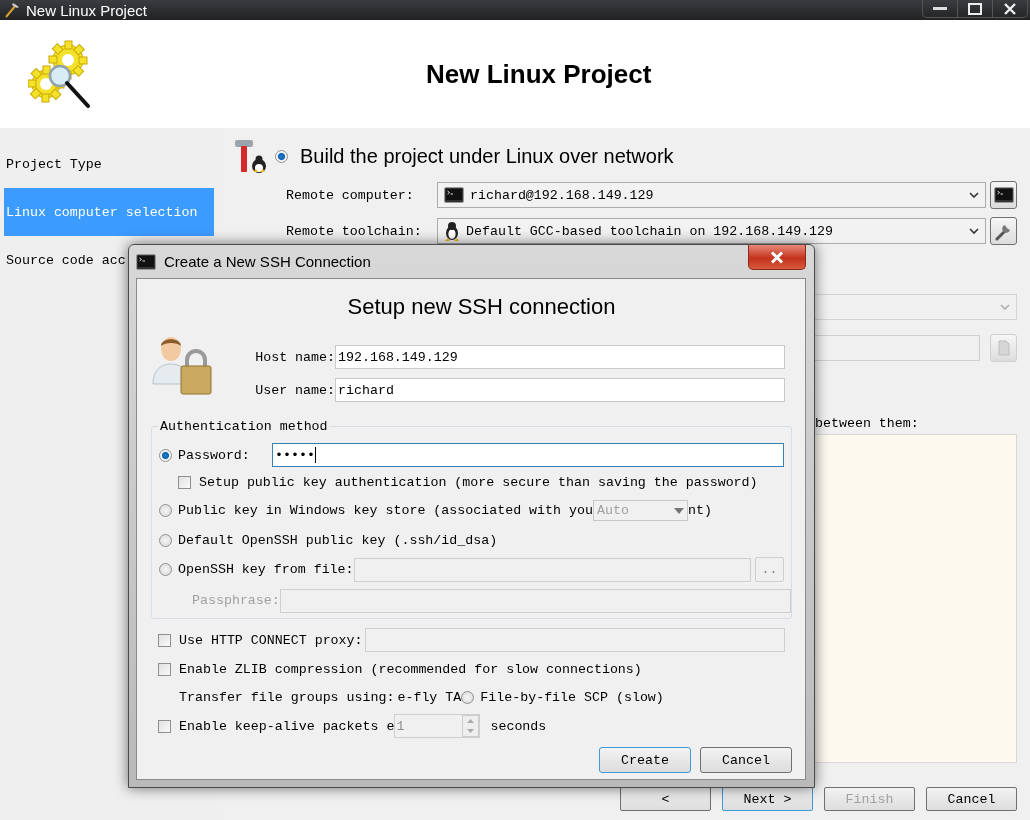  I want to click on option-label: Transfer file groups using:, so click(287, 697).